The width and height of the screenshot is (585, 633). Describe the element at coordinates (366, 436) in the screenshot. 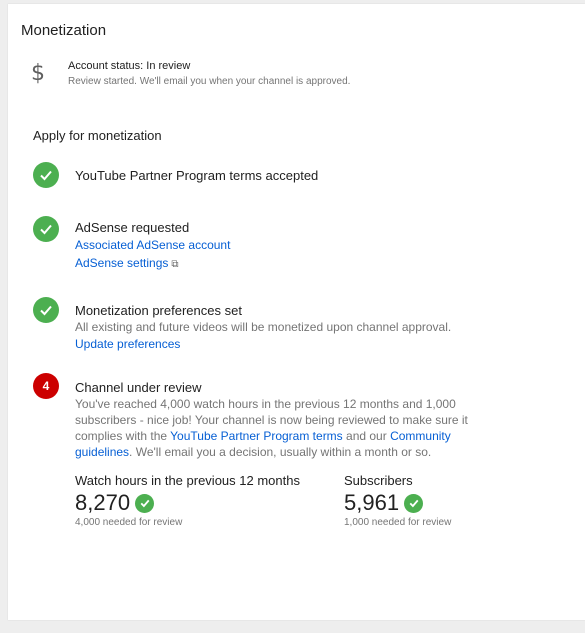

I see `description-text: and our` at that location.